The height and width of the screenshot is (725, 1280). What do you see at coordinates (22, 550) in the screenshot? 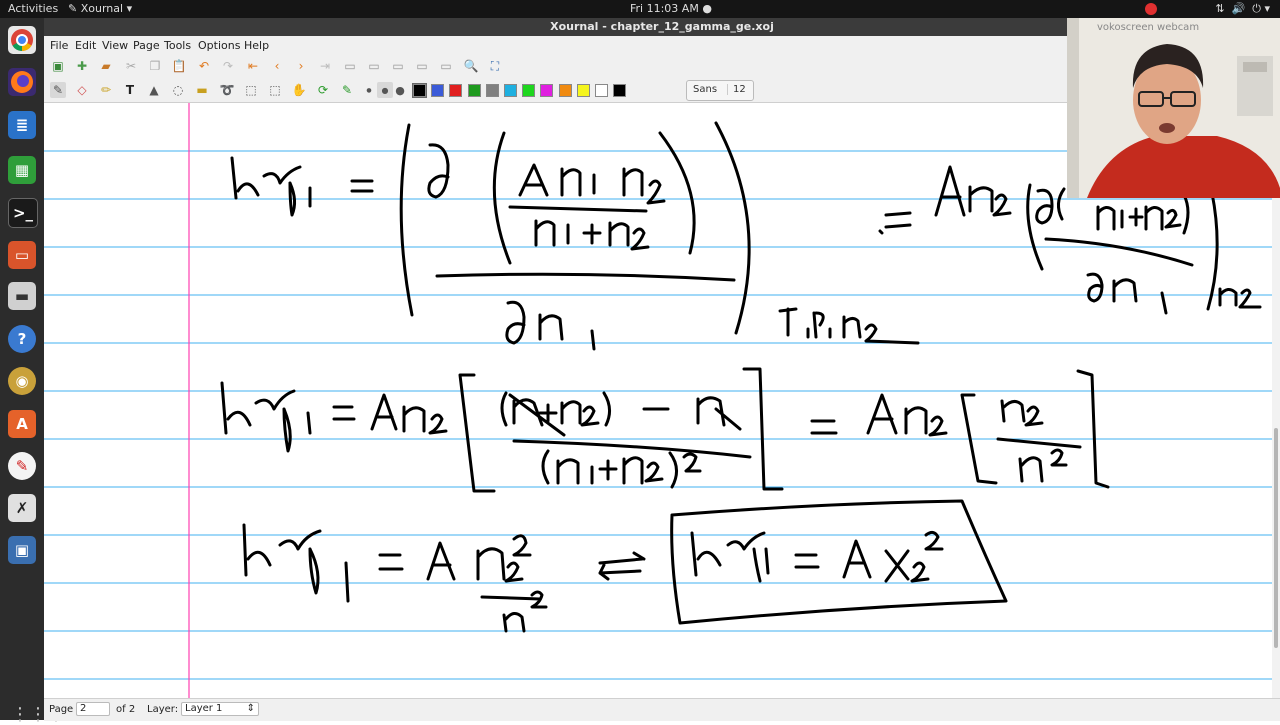
I see `vokoscreen-icon: ▣` at bounding box center [22, 550].